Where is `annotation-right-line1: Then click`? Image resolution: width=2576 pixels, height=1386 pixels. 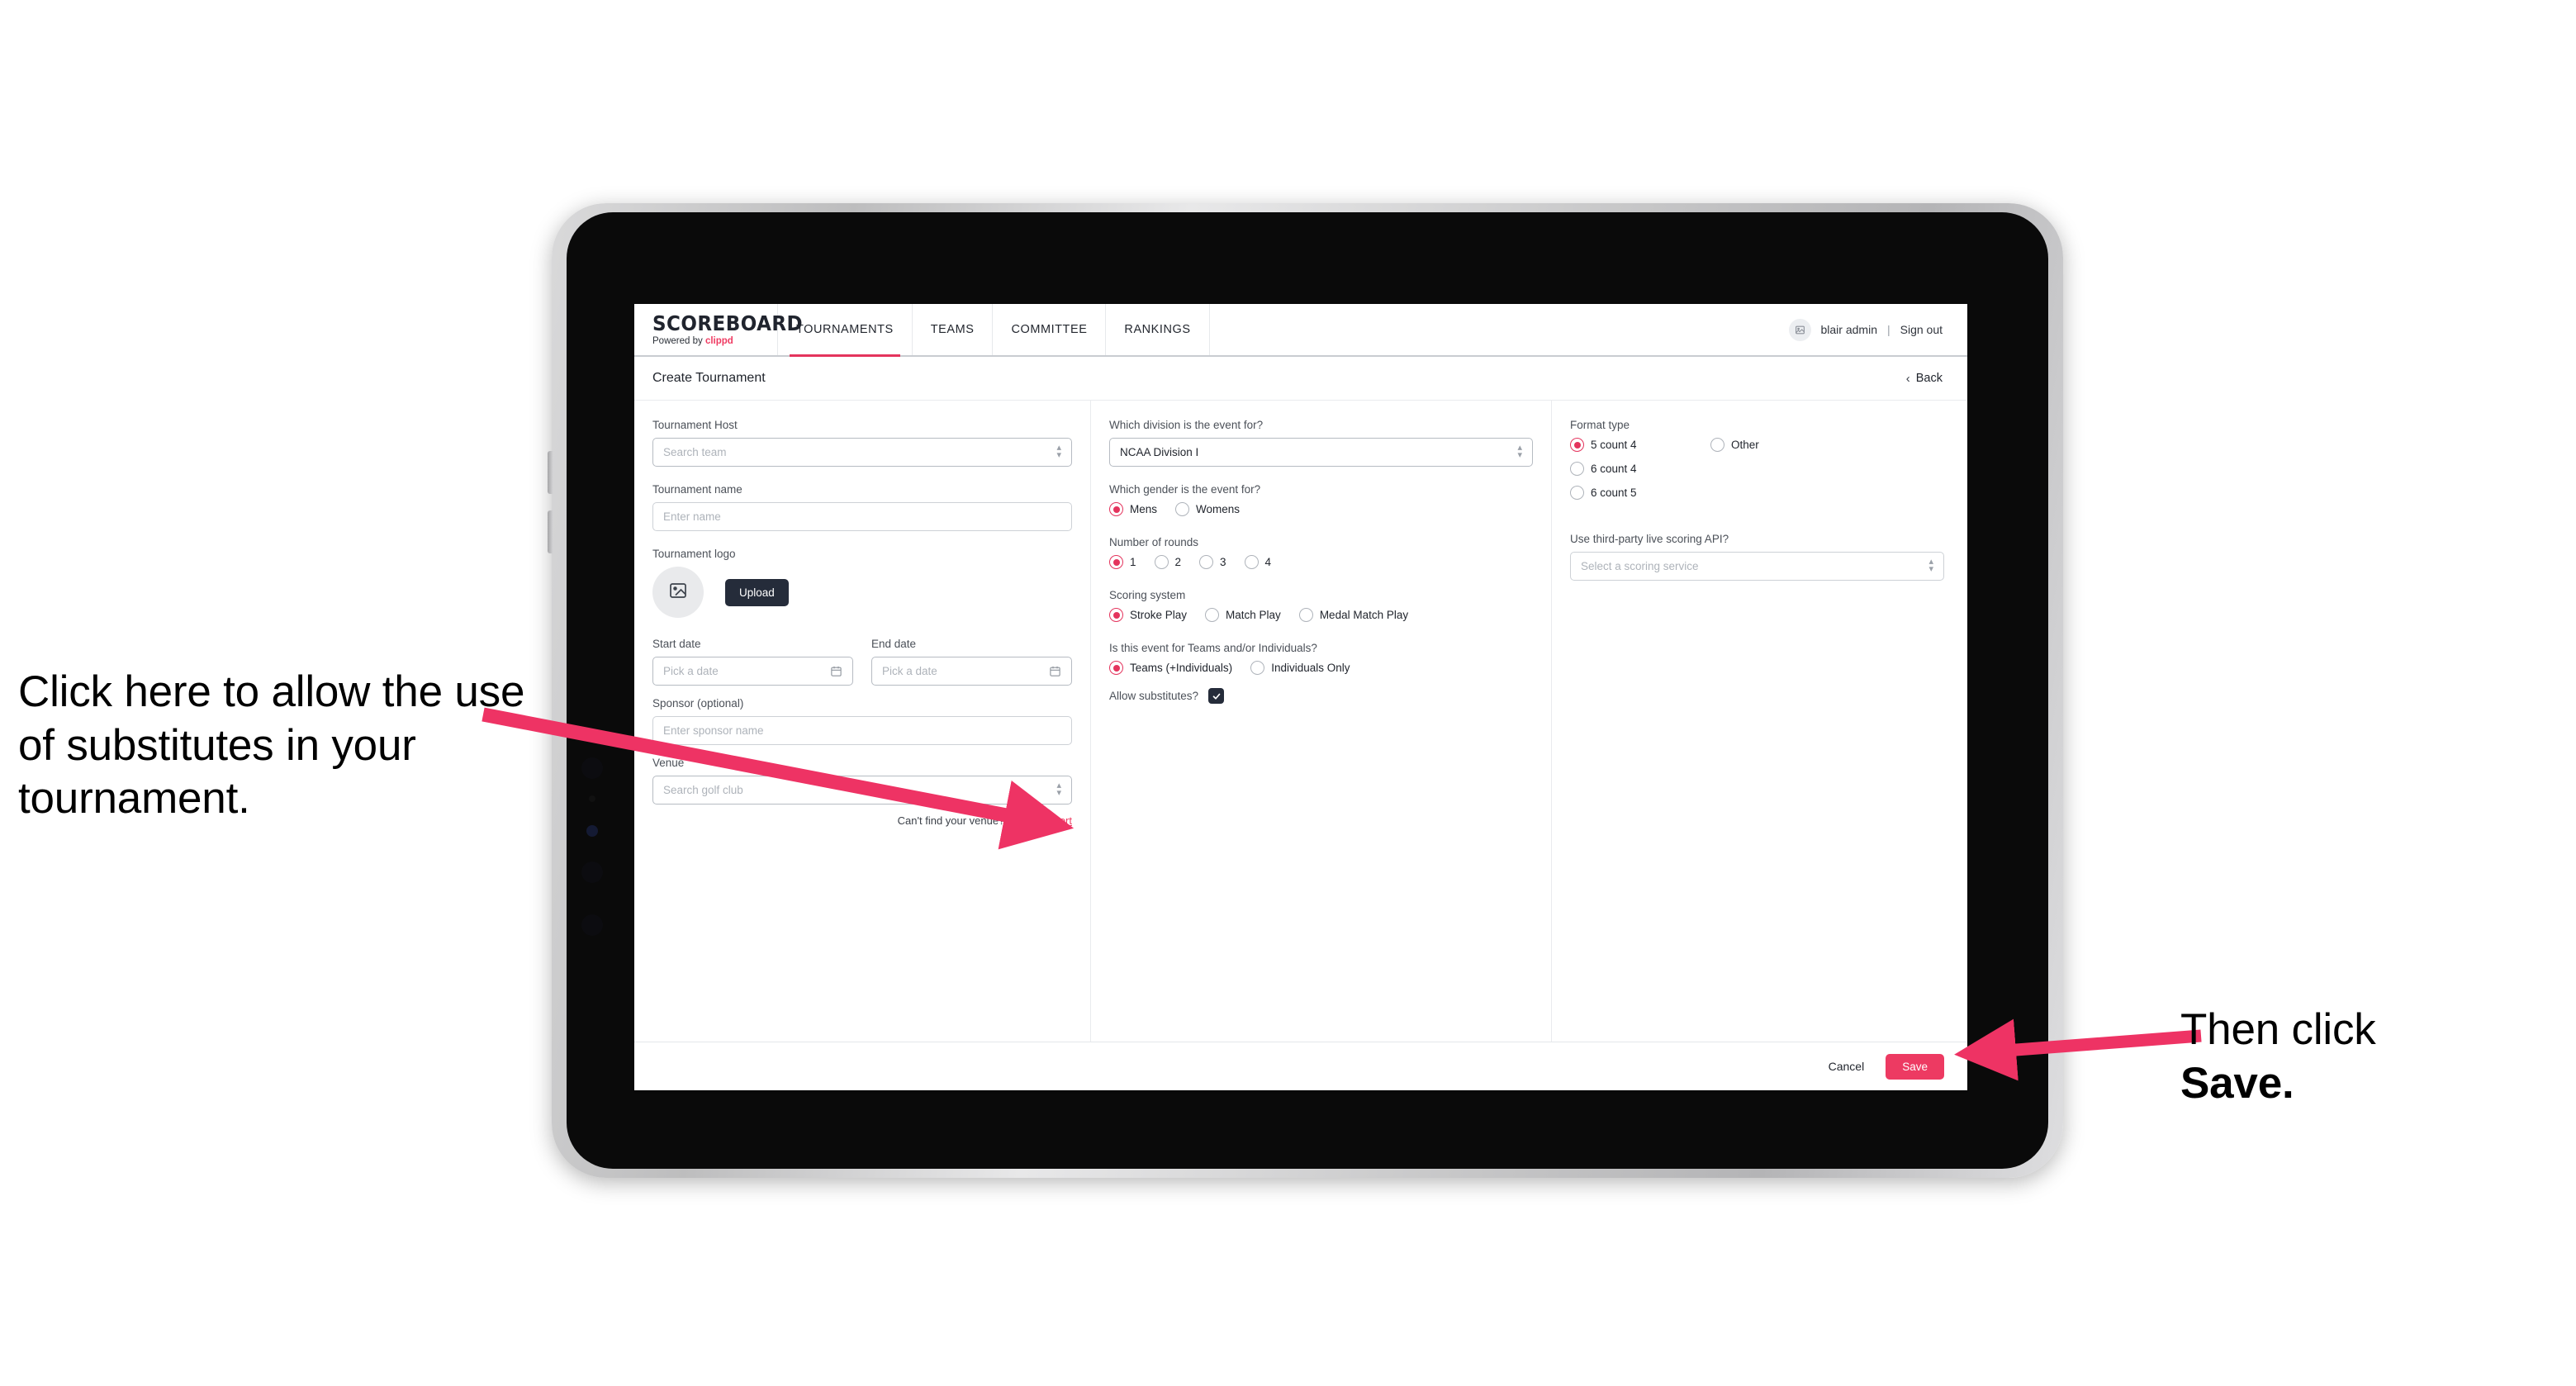 annotation-right-line1: Then click is located at coordinates (2278, 1029).